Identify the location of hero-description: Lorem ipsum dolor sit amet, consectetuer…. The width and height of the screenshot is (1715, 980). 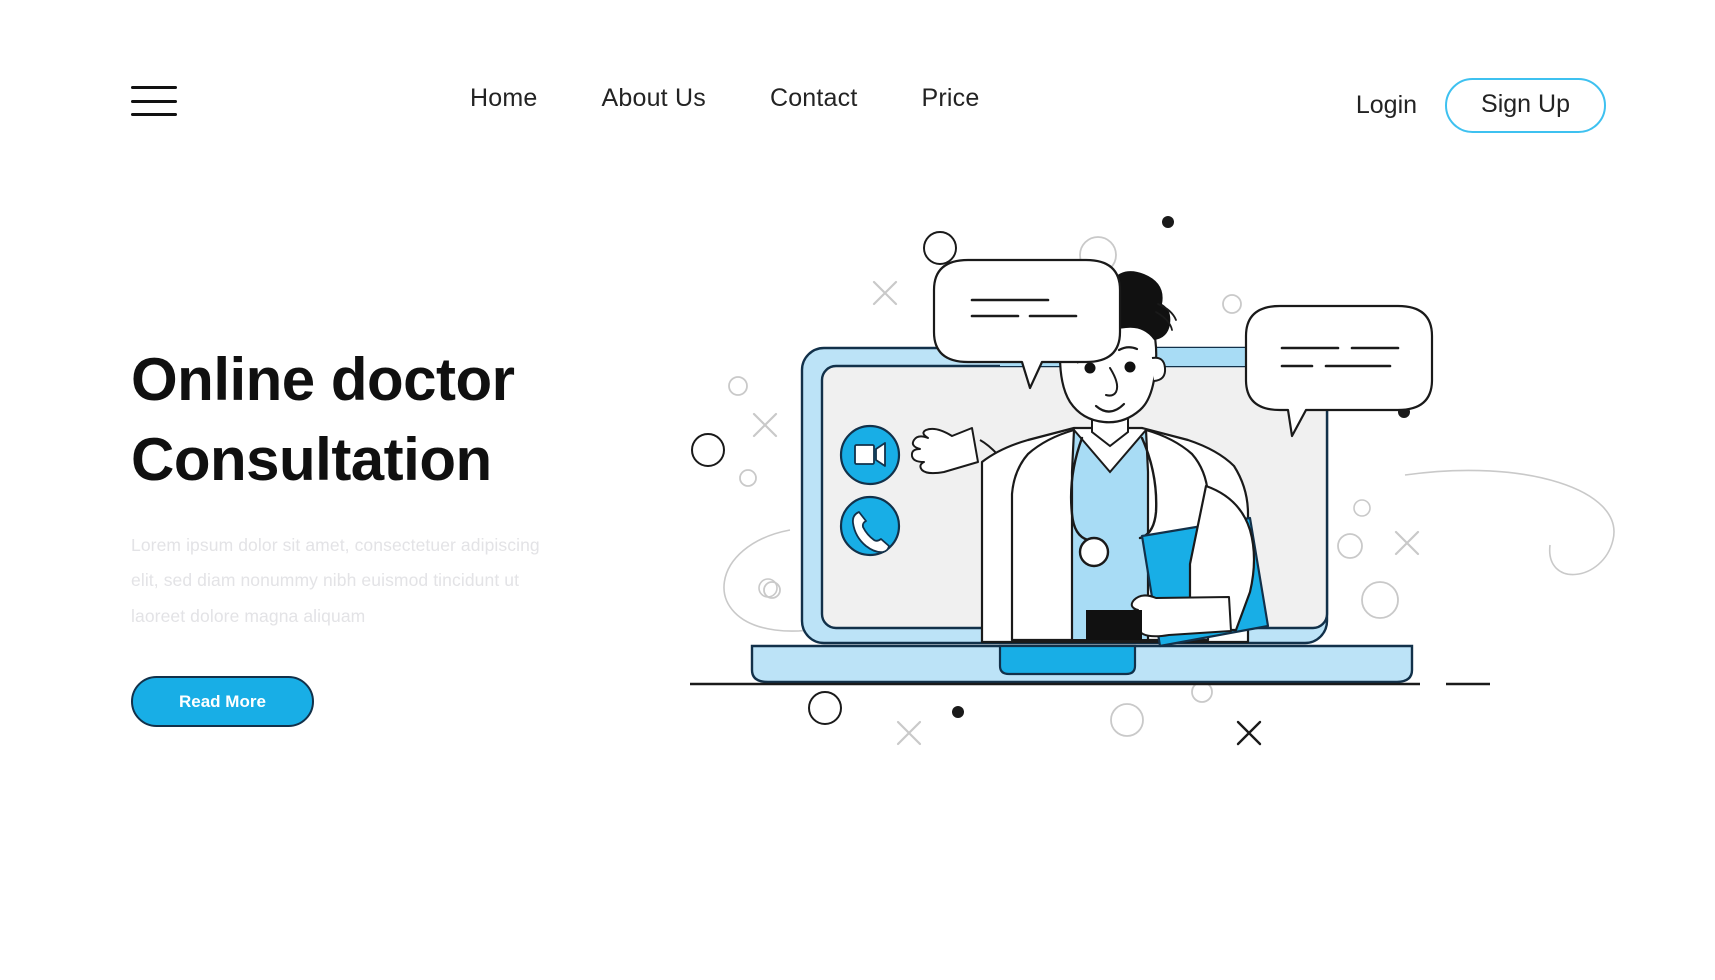
(335, 580).